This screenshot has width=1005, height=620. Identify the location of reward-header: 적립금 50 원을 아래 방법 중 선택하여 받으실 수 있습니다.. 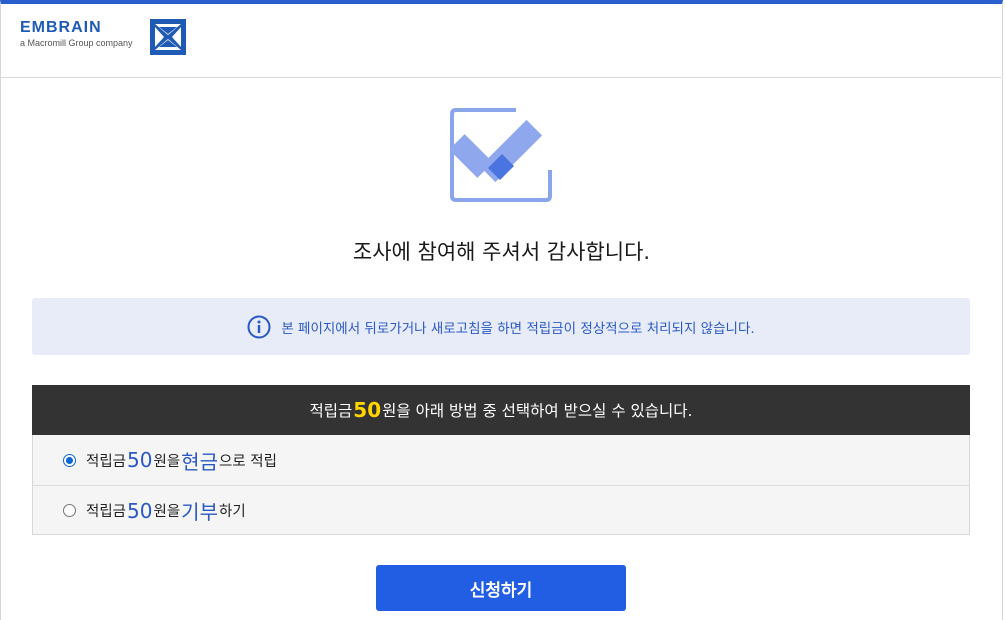
(501, 410).